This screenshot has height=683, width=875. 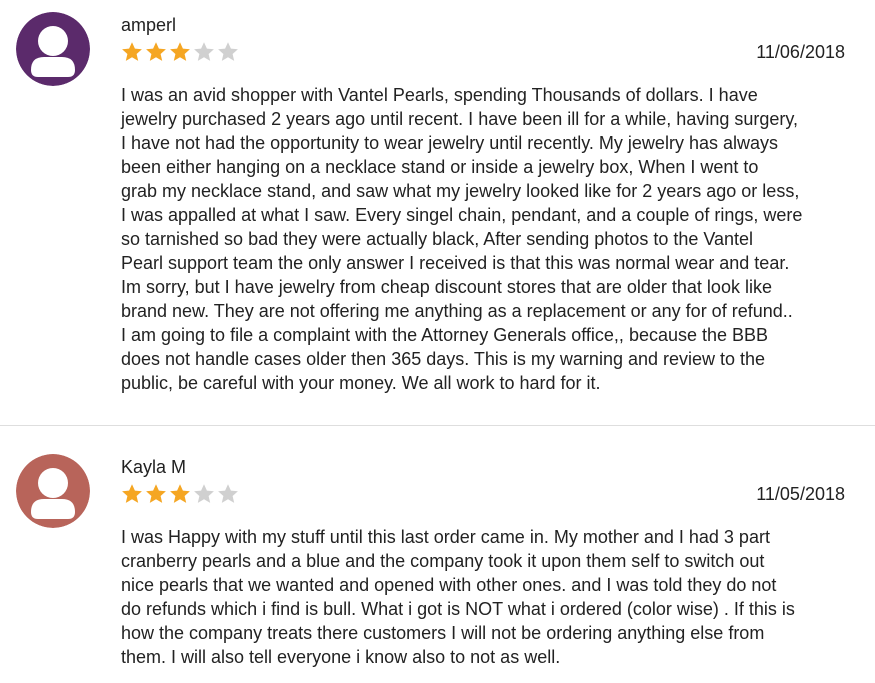 I want to click on reviewer-name: Kayla M, so click(x=154, y=467).